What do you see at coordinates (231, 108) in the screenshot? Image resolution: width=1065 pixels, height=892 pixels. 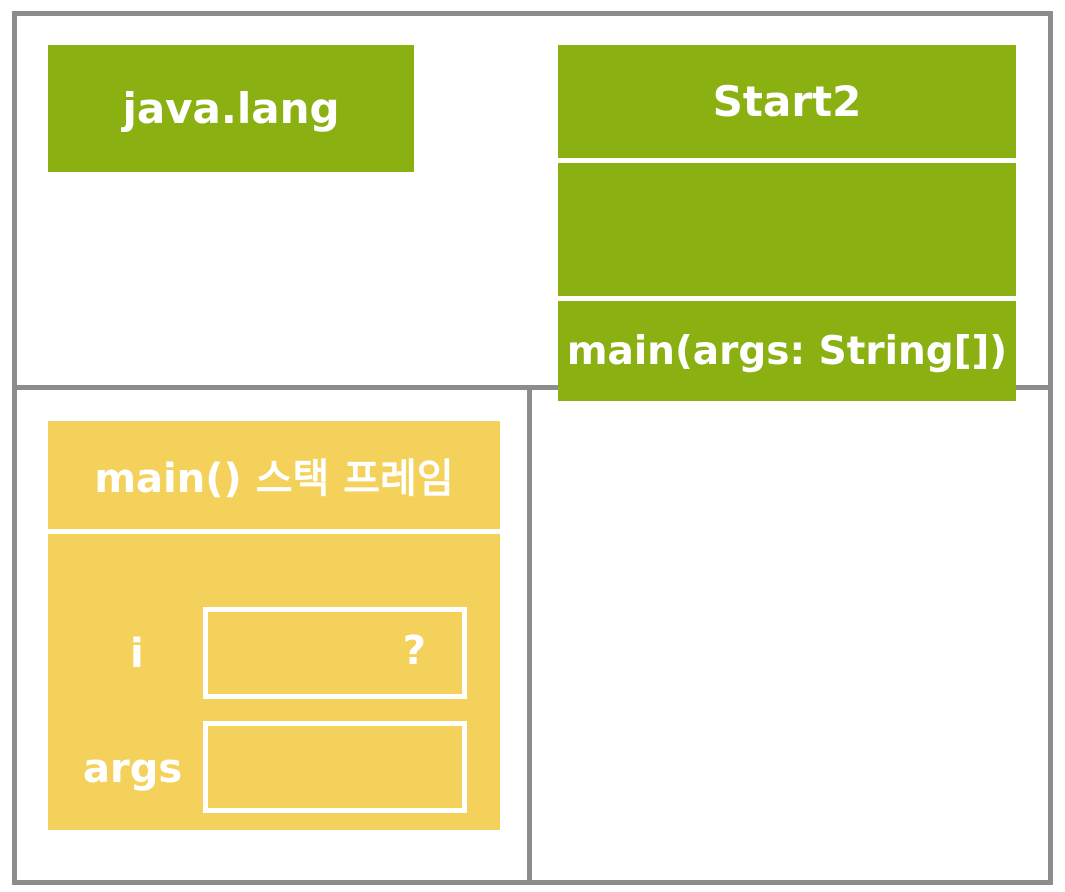 I see `package-box: java.lang` at bounding box center [231, 108].